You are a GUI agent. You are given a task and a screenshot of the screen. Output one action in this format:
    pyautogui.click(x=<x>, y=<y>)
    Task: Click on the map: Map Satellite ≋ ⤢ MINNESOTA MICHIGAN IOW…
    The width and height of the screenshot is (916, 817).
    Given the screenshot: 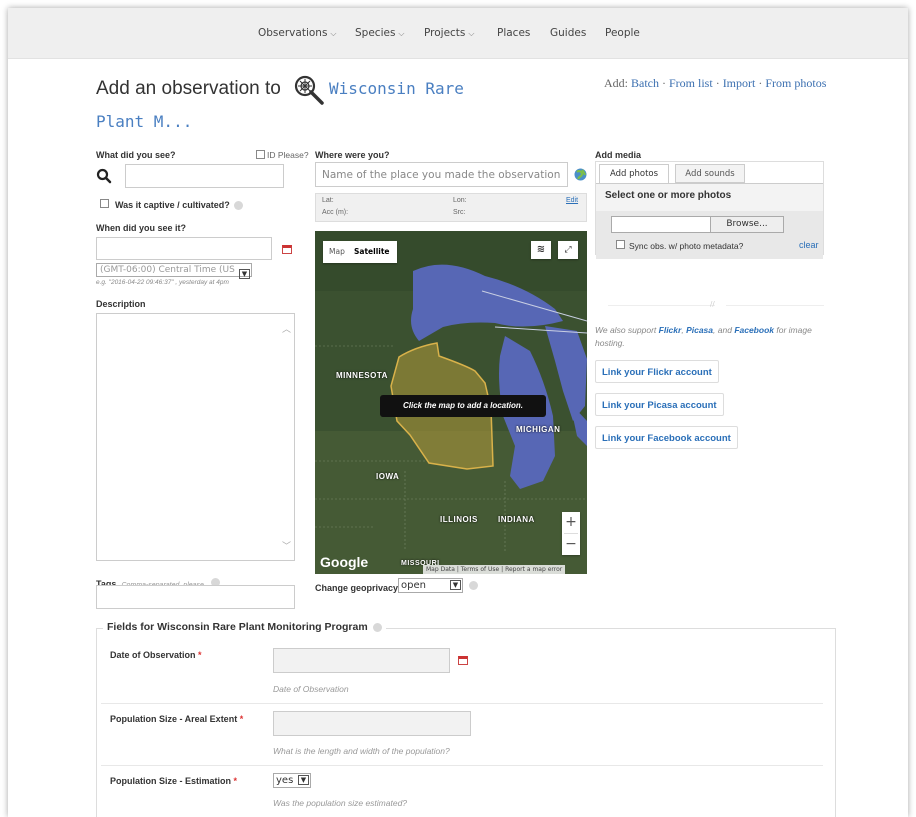 What is the action you would take?
    pyautogui.click(x=451, y=402)
    